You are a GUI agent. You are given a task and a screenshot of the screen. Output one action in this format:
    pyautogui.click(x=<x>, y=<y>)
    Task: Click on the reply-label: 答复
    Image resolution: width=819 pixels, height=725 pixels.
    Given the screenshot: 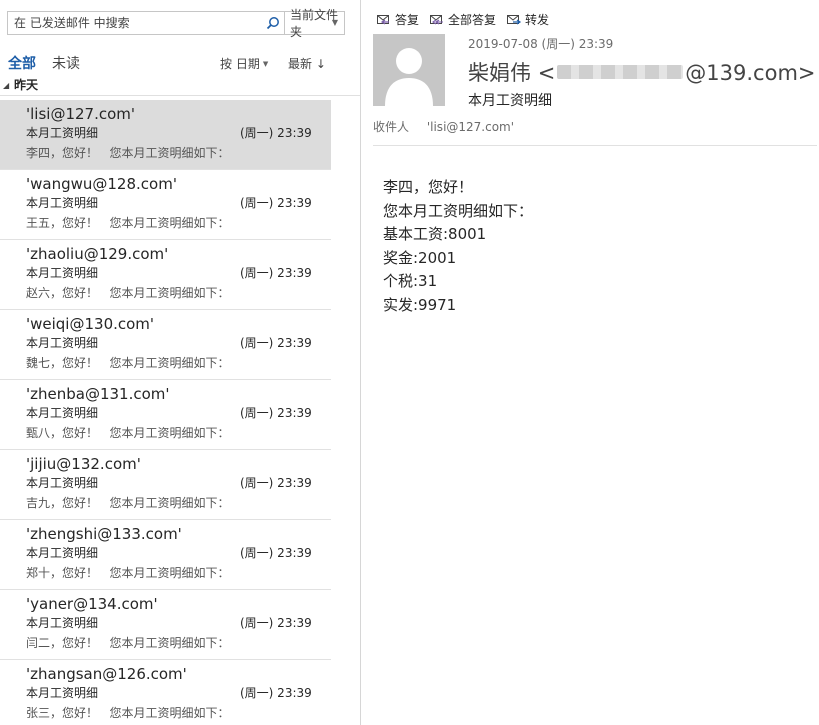 What is the action you would take?
    pyautogui.click(x=407, y=19)
    